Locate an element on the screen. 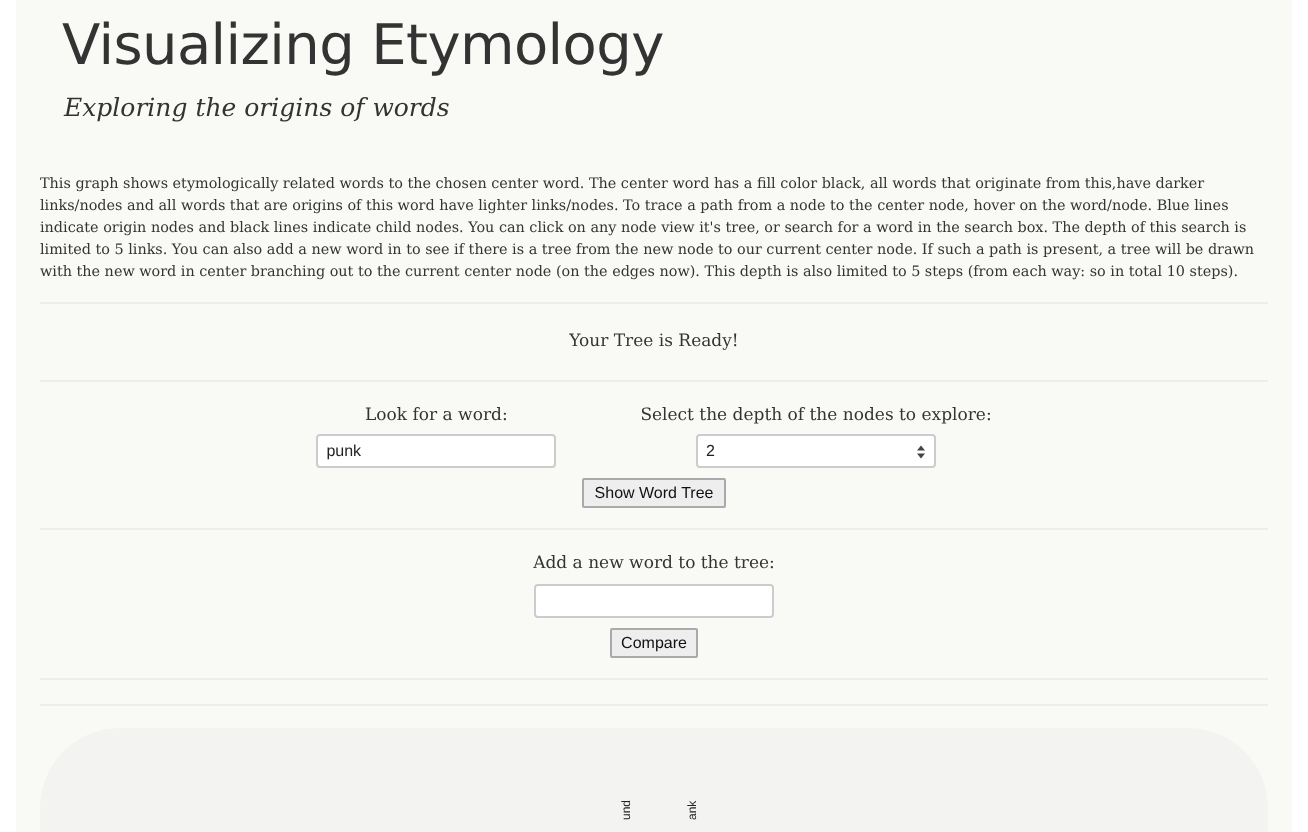 The width and height of the screenshot is (1308, 832). search-field: punk is located at coordinates (436, 451).